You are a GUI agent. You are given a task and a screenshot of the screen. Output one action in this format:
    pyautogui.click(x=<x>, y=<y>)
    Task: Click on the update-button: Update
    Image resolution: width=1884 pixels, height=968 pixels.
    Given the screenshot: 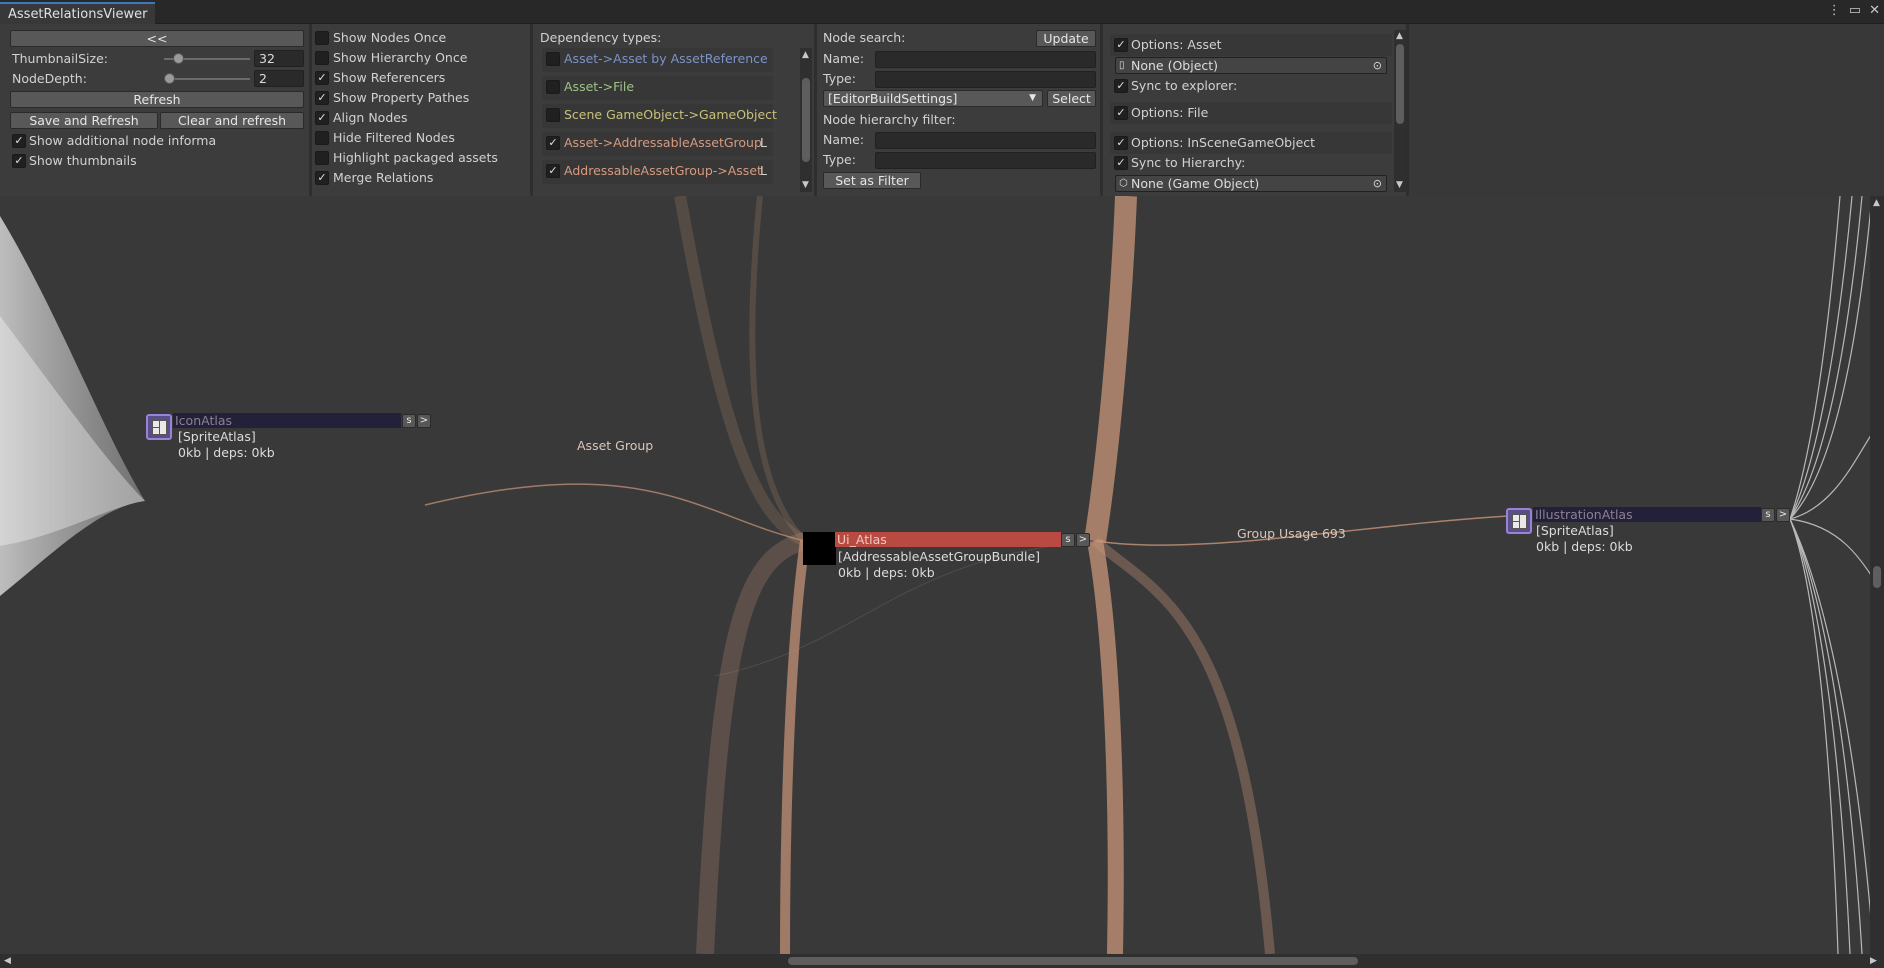 What is the action you would take?
    pyautogui.click(x=1066, y=38)
    